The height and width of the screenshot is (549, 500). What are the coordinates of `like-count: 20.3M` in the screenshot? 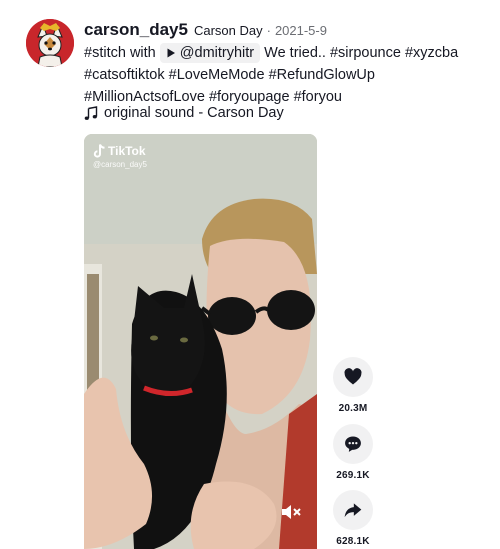 It's located at (353, 408).